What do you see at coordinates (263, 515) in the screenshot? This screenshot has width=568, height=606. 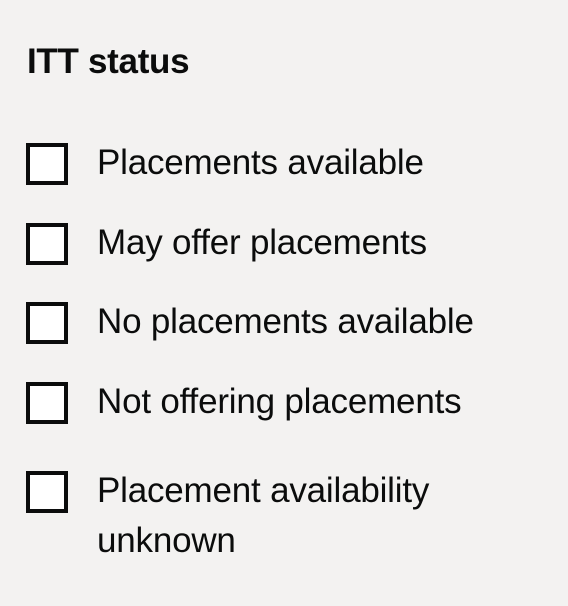 I see `checkbox-label: Placement availability unknown` at bounding box center [263, 515].